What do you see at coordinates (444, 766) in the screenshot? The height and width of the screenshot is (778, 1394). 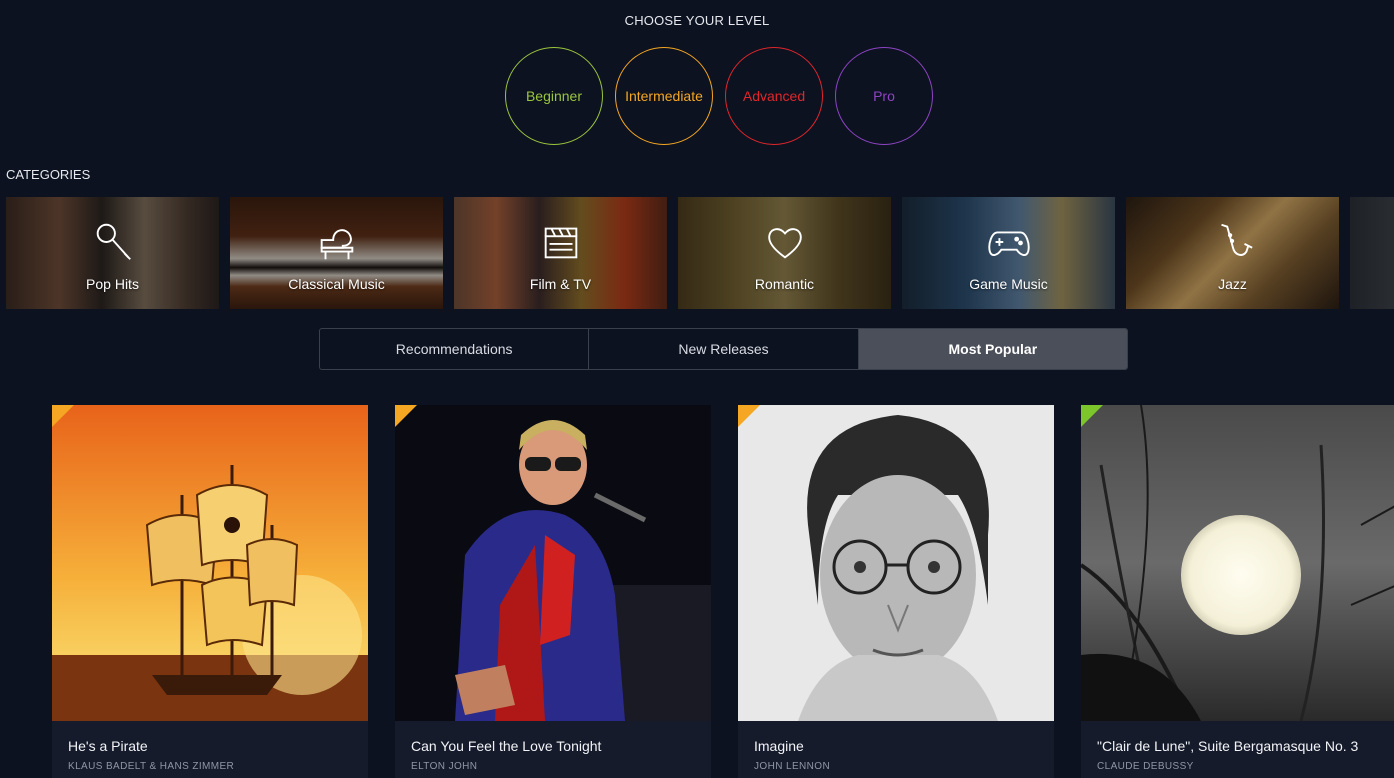 I see `song-artist: ELTON JOHN` at bounding box center [444, 766].